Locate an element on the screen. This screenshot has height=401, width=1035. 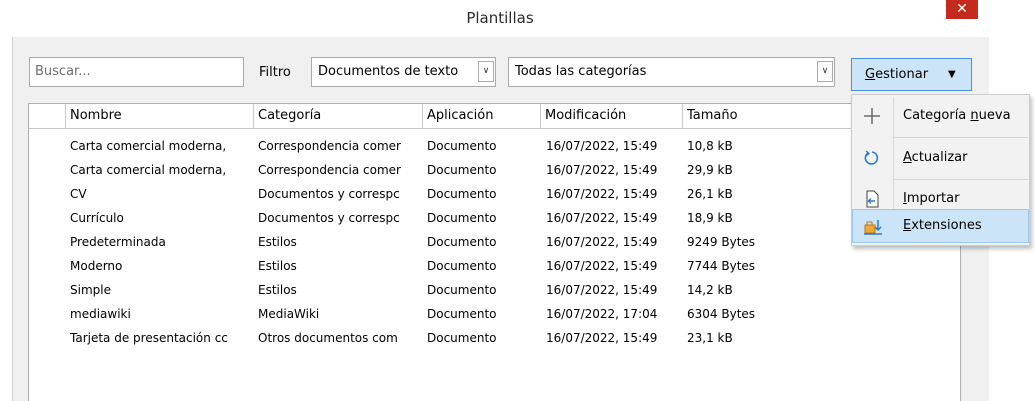
manage-mnemonic: G is located at coordinates (870, 74).